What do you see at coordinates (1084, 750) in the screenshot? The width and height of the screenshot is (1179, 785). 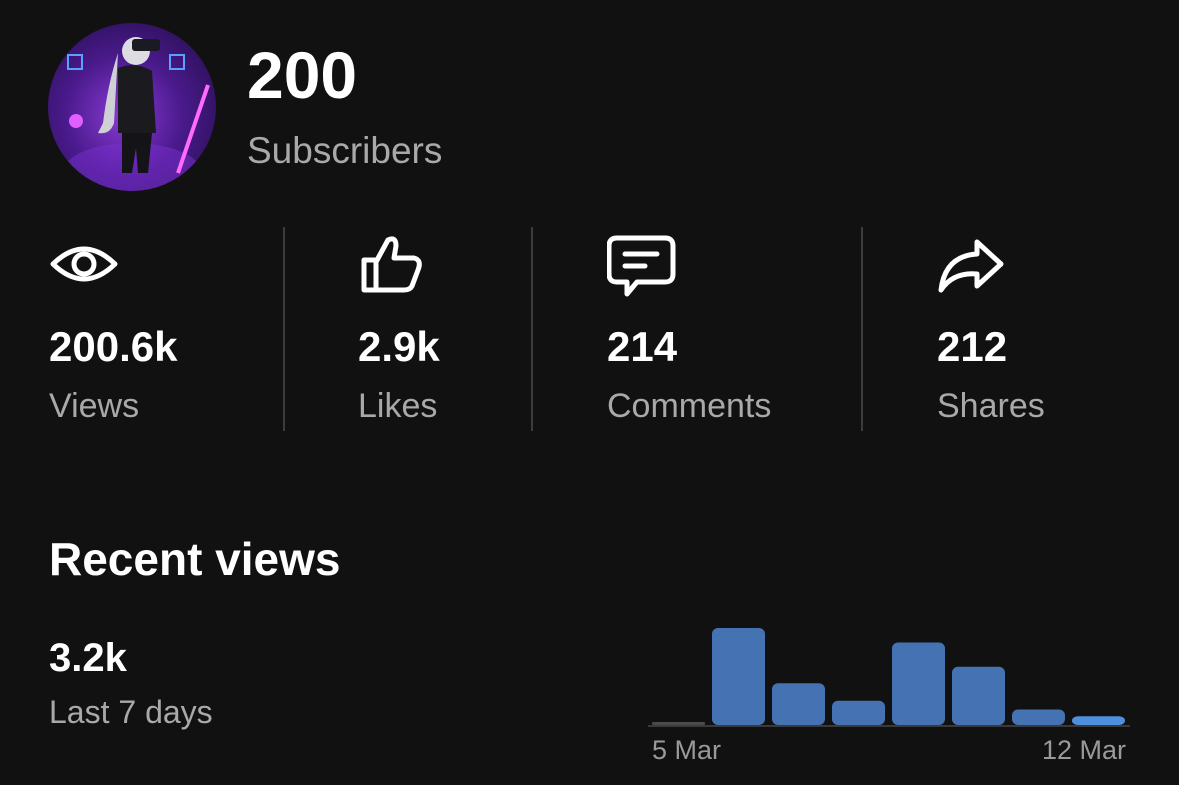 I see `x-tick-label: 12 Mar` at bounding box center [1084, 750].